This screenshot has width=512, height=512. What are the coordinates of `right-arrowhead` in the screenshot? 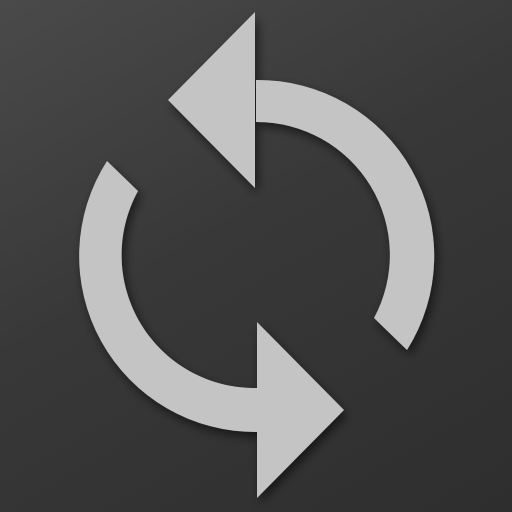 It's located at (300, 410).